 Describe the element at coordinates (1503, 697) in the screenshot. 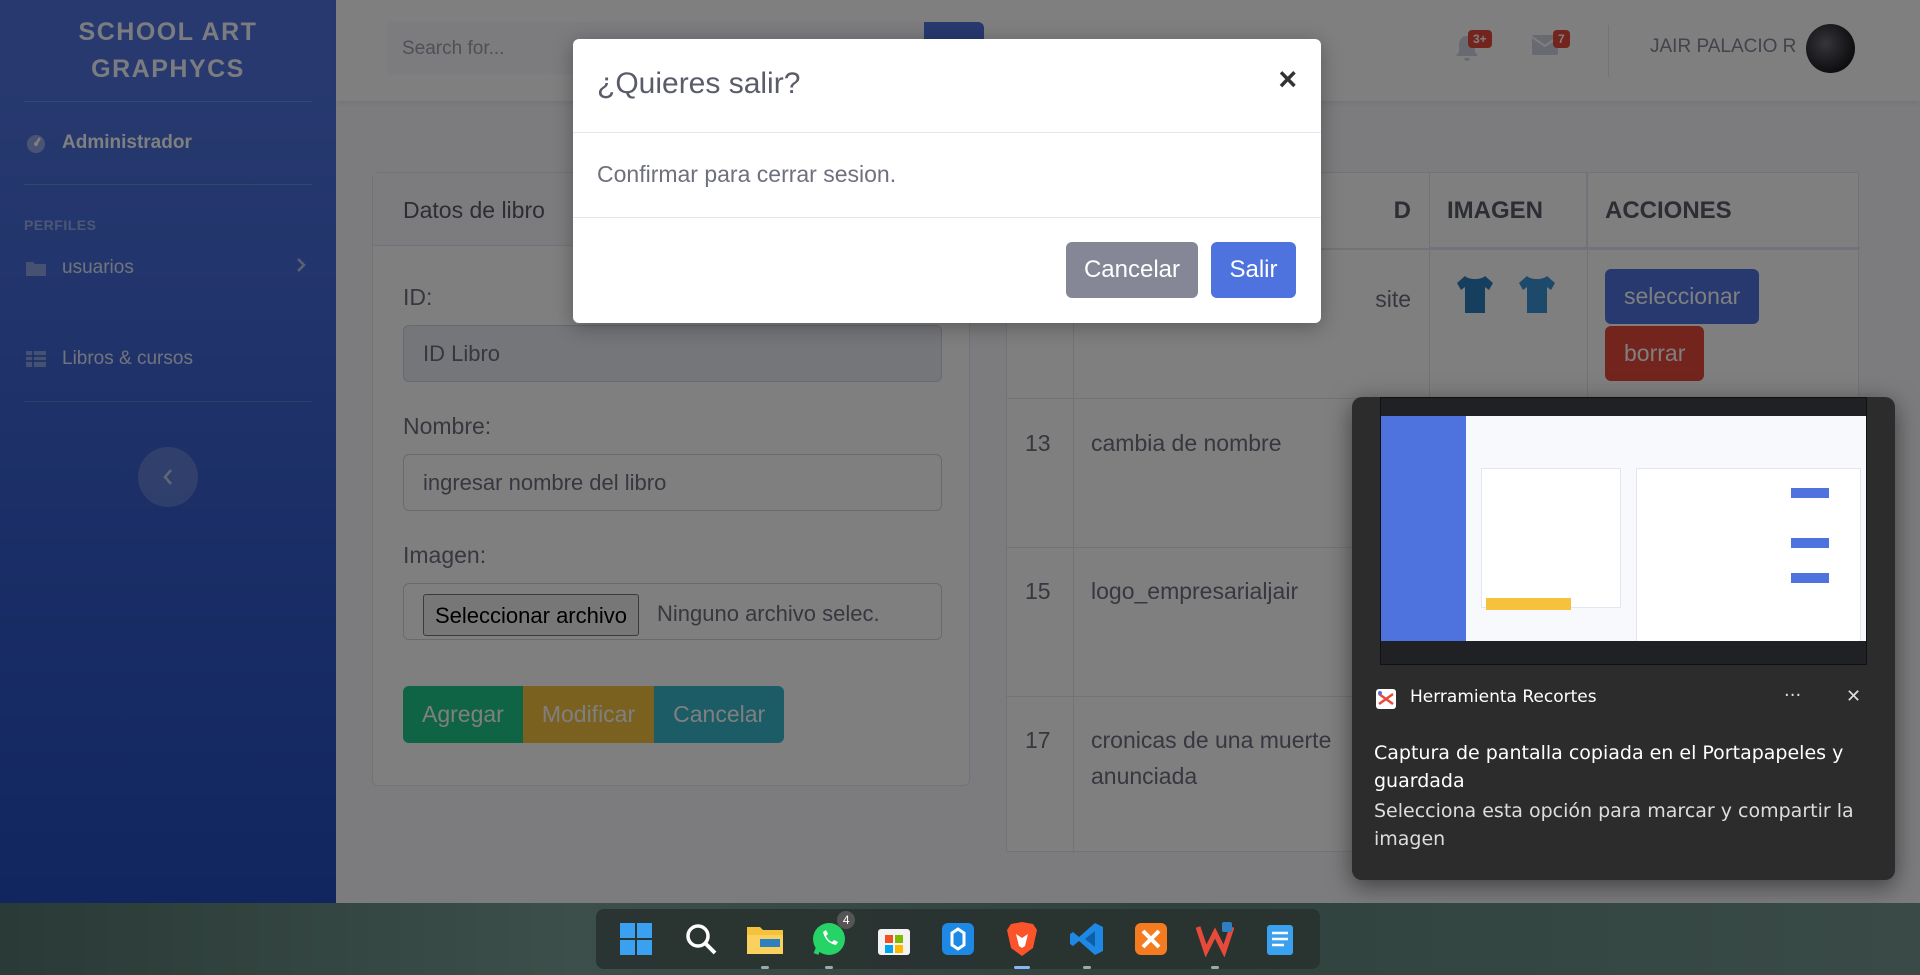

I see `toast-app-name: Herramienta Recortes` at that location.